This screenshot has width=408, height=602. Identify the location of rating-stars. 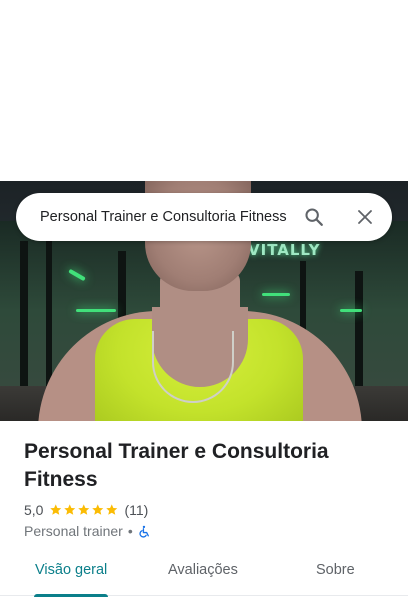
(83, 510).